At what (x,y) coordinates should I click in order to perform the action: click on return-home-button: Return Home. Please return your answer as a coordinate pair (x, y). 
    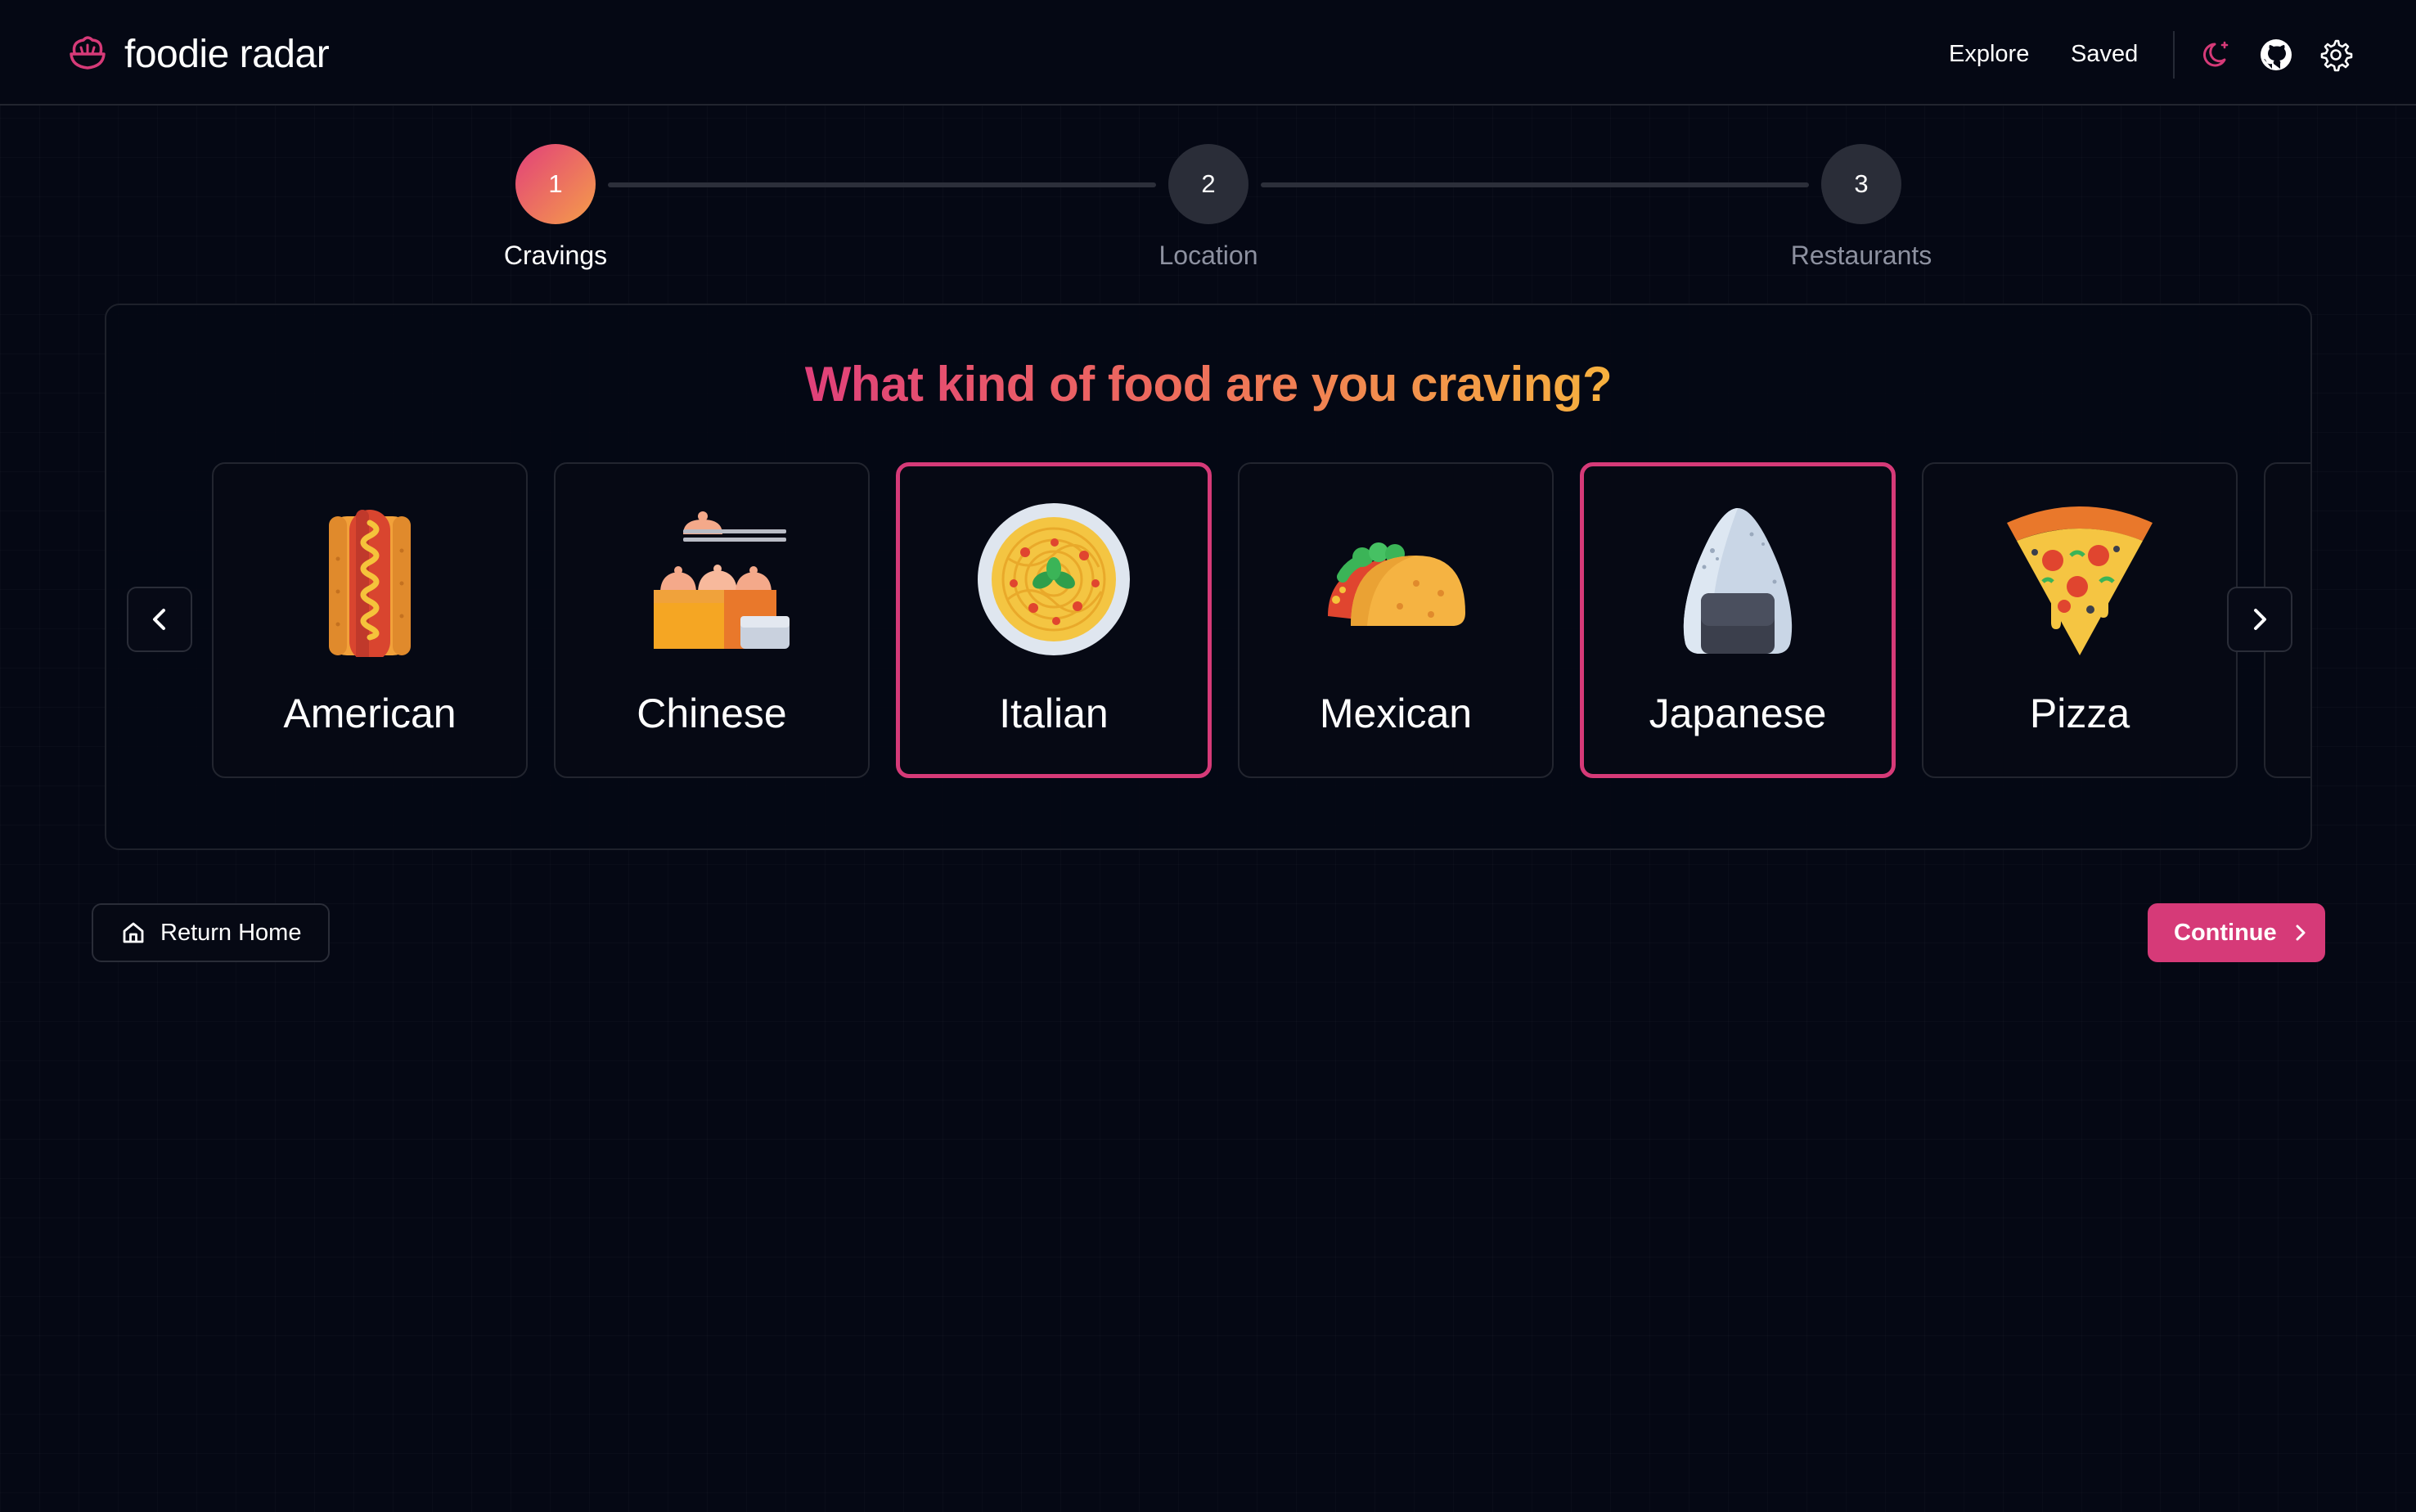
    Looking at the image, I should click on (211, 933).